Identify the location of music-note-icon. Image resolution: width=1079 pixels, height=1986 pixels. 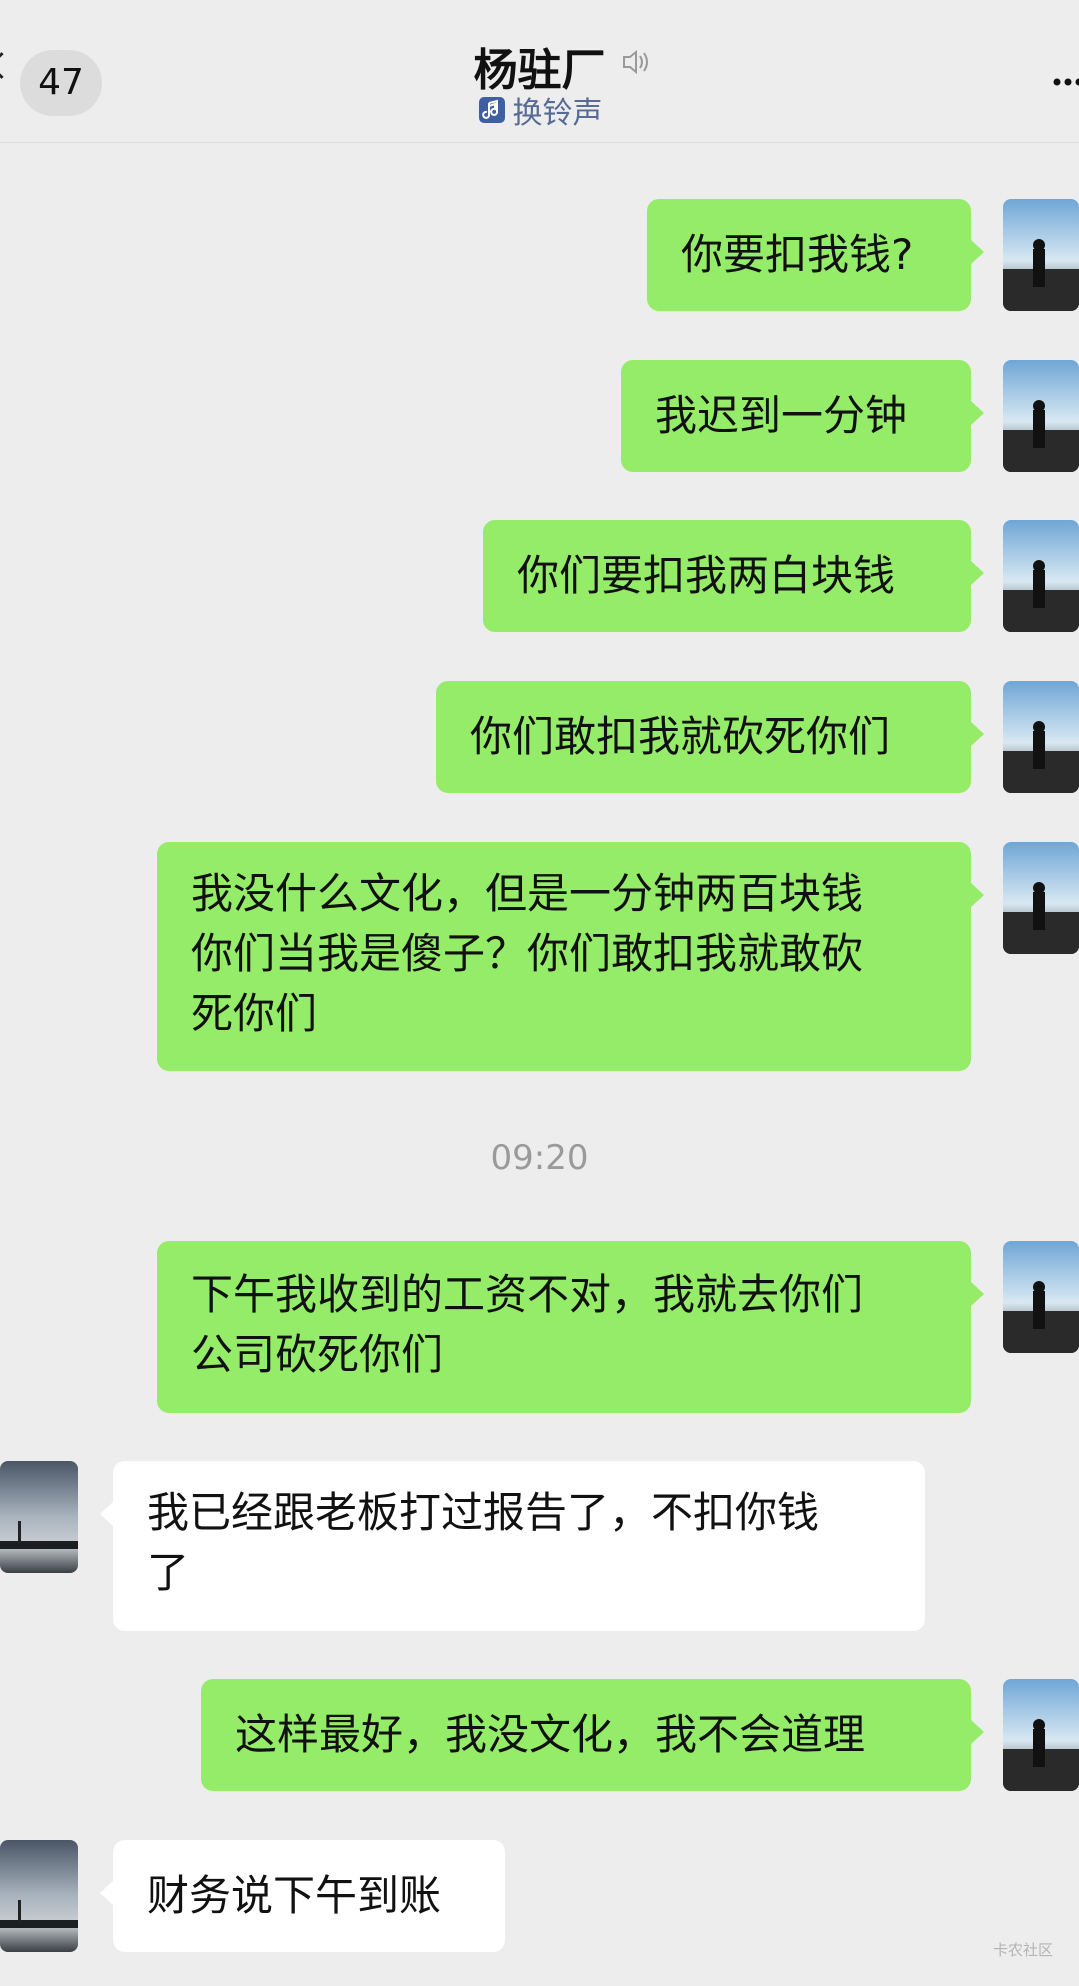
(491, 110).